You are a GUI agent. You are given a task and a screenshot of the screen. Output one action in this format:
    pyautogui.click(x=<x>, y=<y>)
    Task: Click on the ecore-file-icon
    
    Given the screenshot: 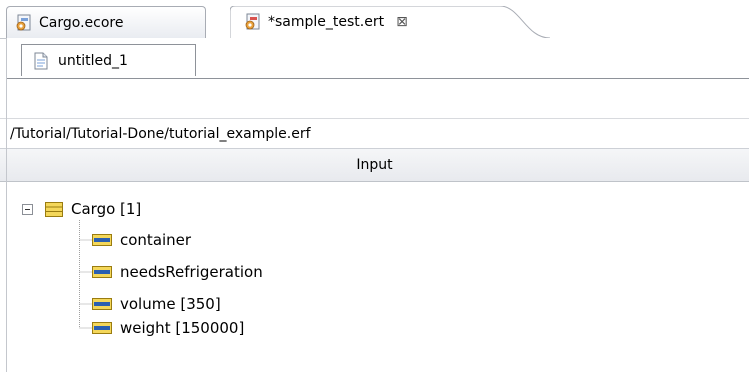 What is the action you would take?
    pyautogui.click(x=23, y=22)
    